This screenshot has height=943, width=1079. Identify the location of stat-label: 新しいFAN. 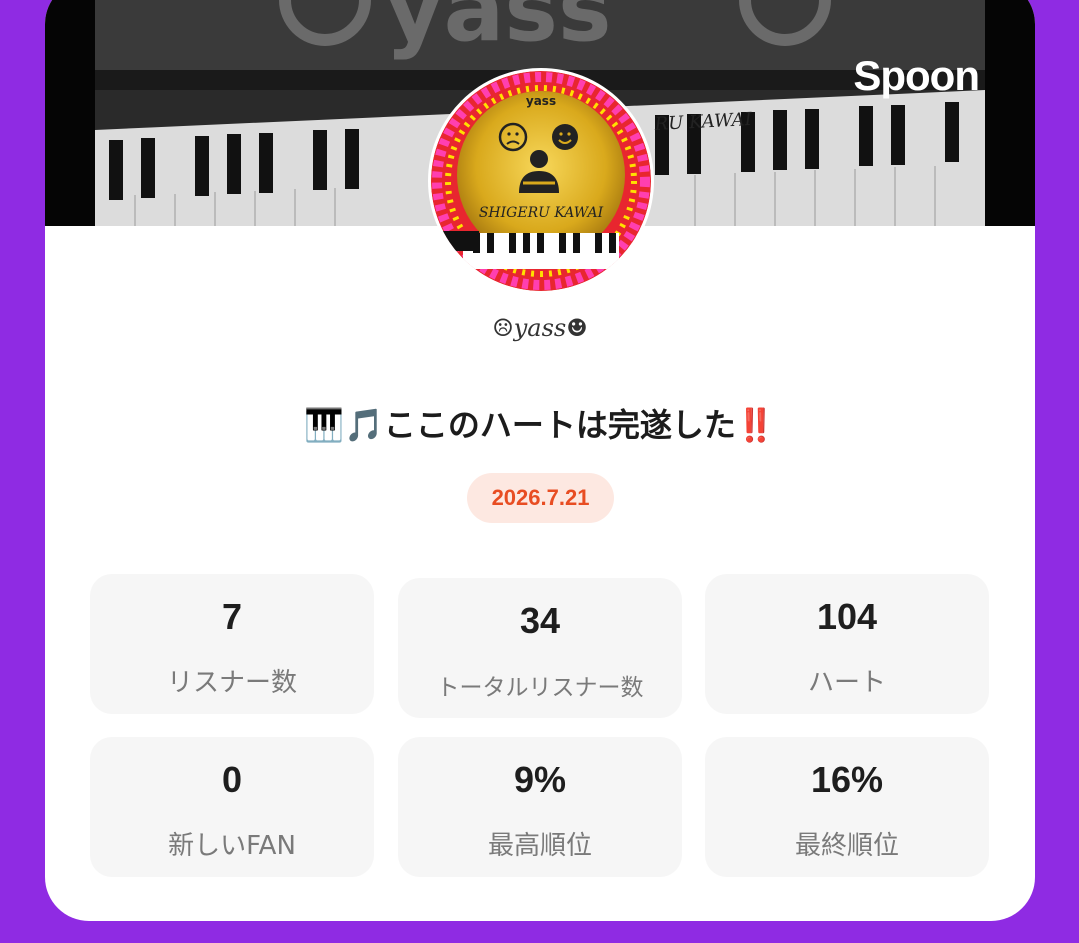
(232, 846).